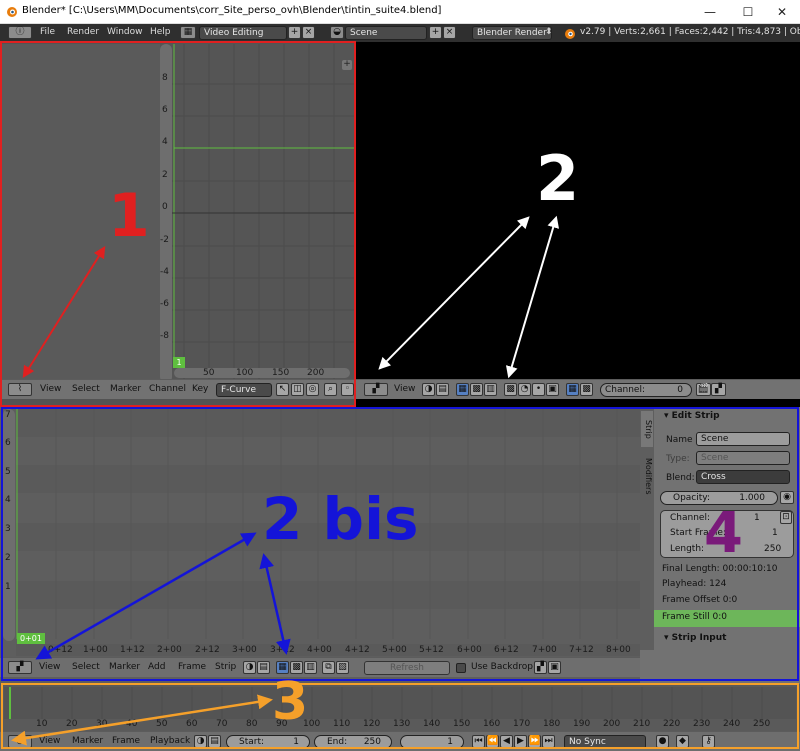  I want to click on graph-editor-type-icon: ⌇, so click(20, 389).